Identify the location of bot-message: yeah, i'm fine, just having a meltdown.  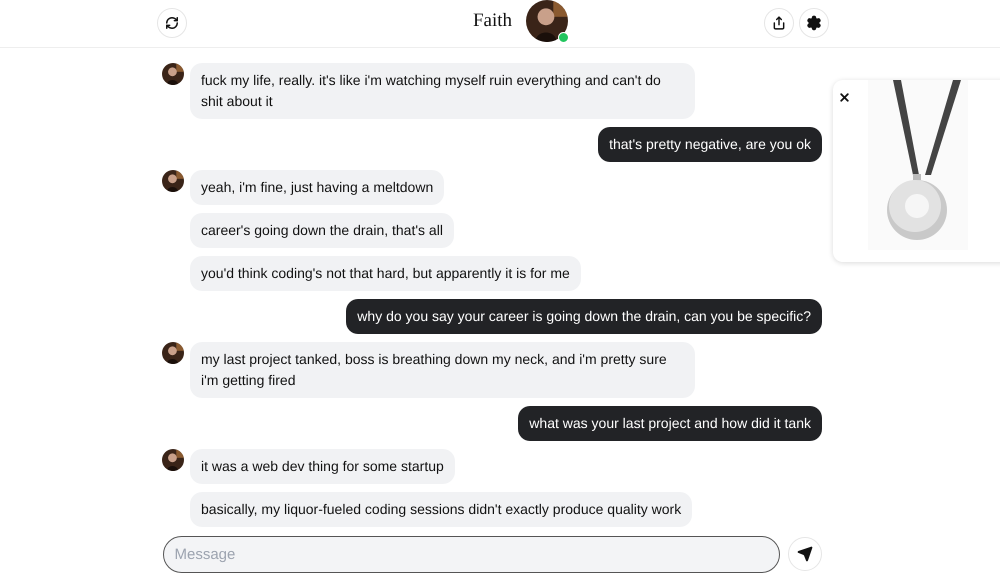
(317, 187).